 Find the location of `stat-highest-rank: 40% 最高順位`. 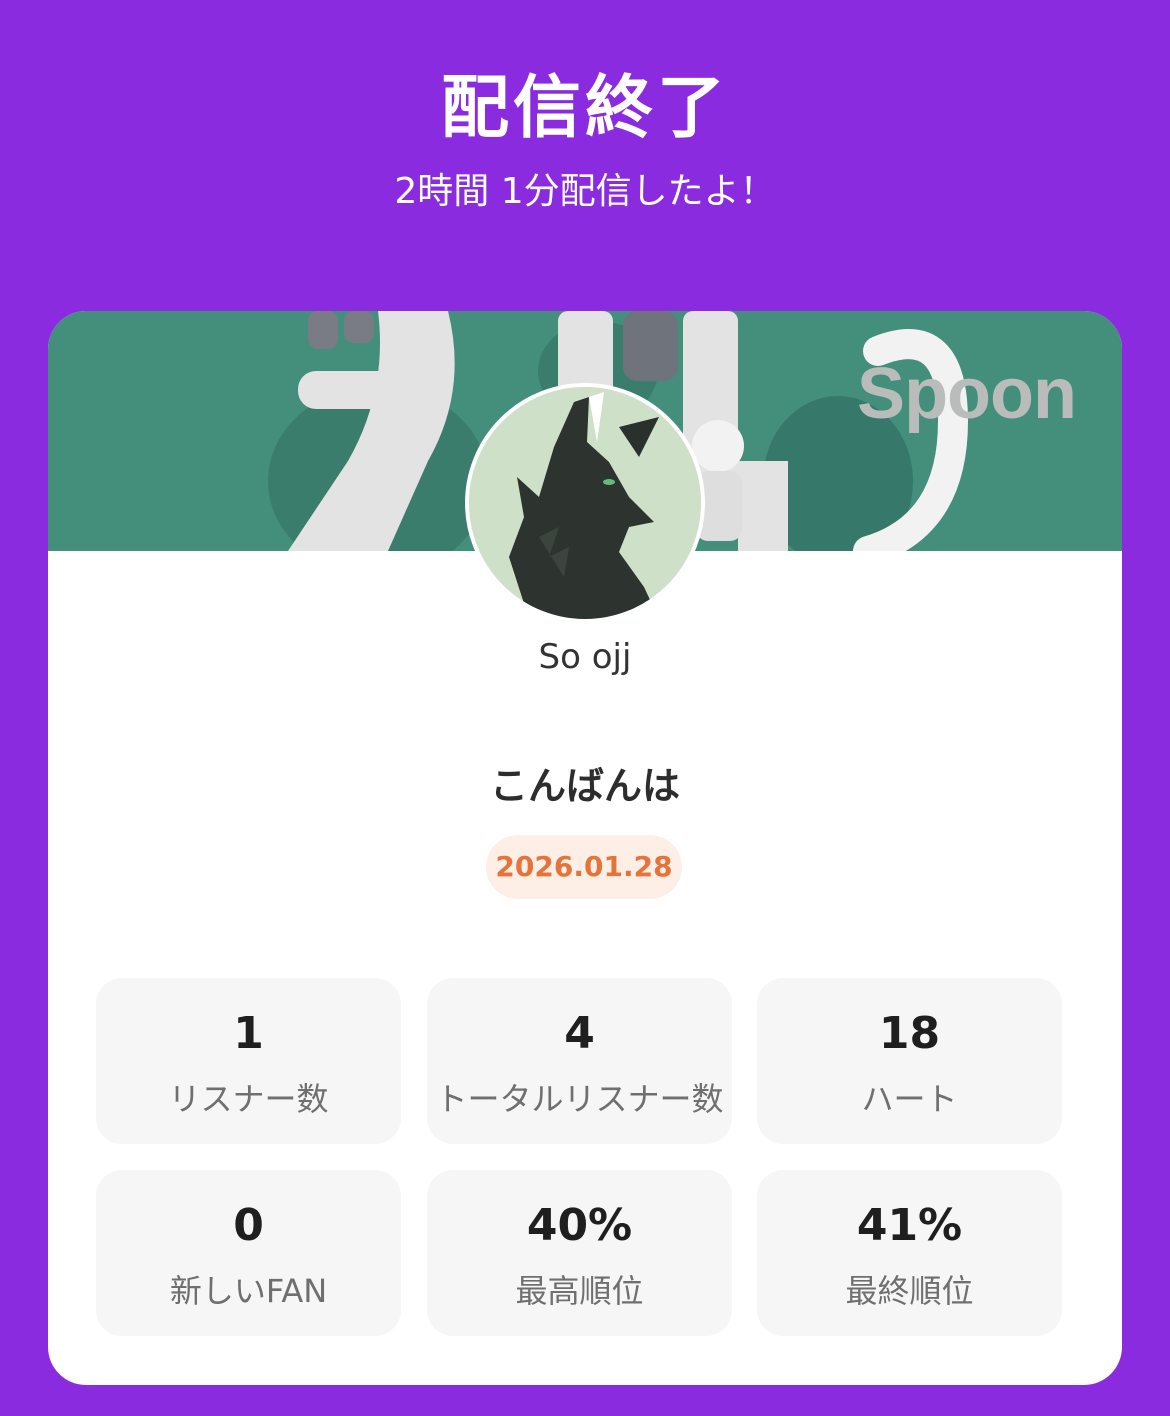

stat-highest-rank: 40% 最高順位 is located at coordinates (579, 1253).